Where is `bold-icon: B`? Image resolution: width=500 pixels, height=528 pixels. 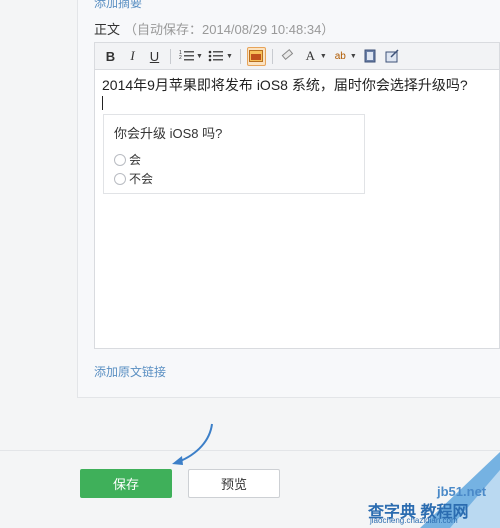 bold-icon: B is located at coordinates (110, 56).